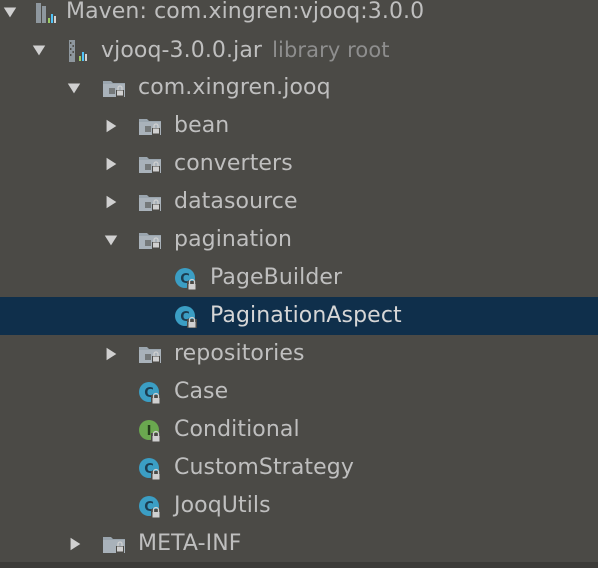 This screenshot has width=598, height=568. What do you see at coordinates (299, 392) in the screenshot?
I see `tree-node-case: Case` at bounding box center [299, 392].